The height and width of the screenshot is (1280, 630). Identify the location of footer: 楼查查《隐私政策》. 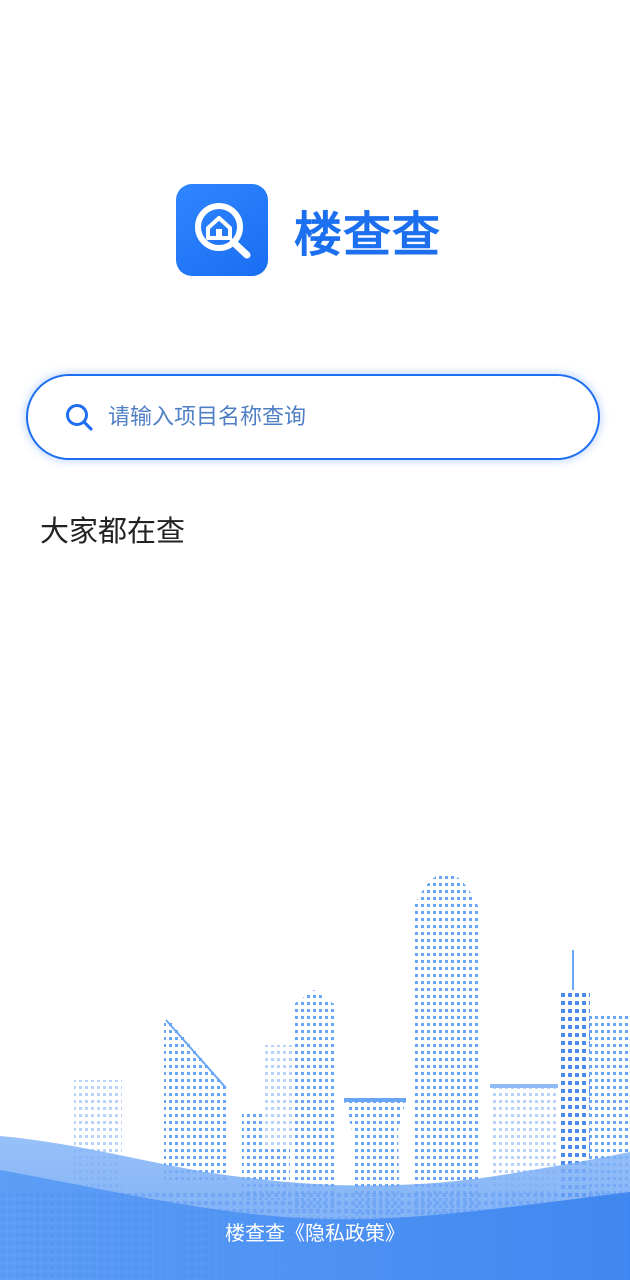
(315, 1231).